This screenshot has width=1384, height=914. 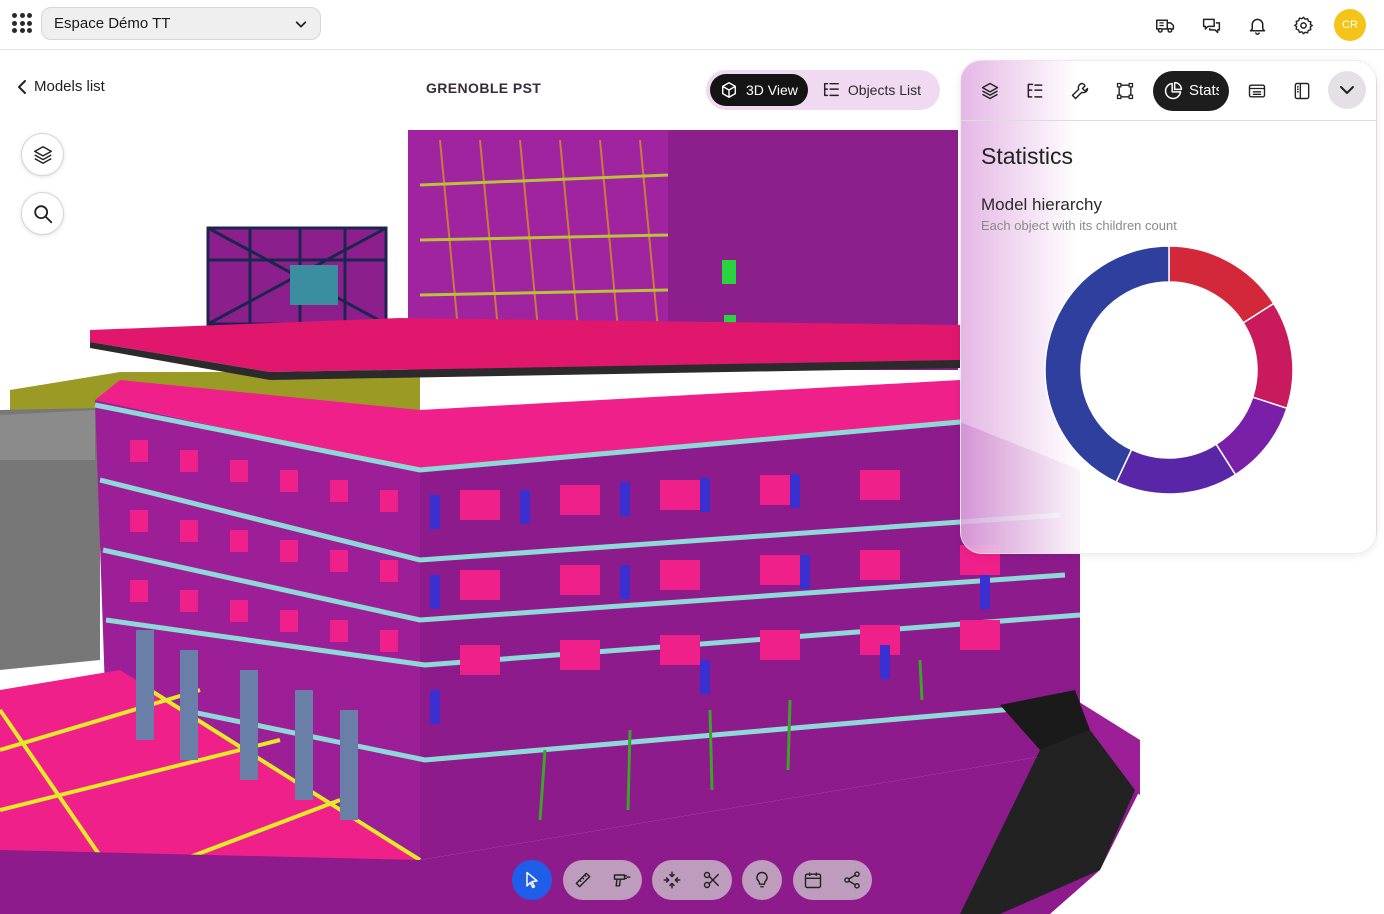 I want to click on measure-tool-group, so click(x=602, y=880).